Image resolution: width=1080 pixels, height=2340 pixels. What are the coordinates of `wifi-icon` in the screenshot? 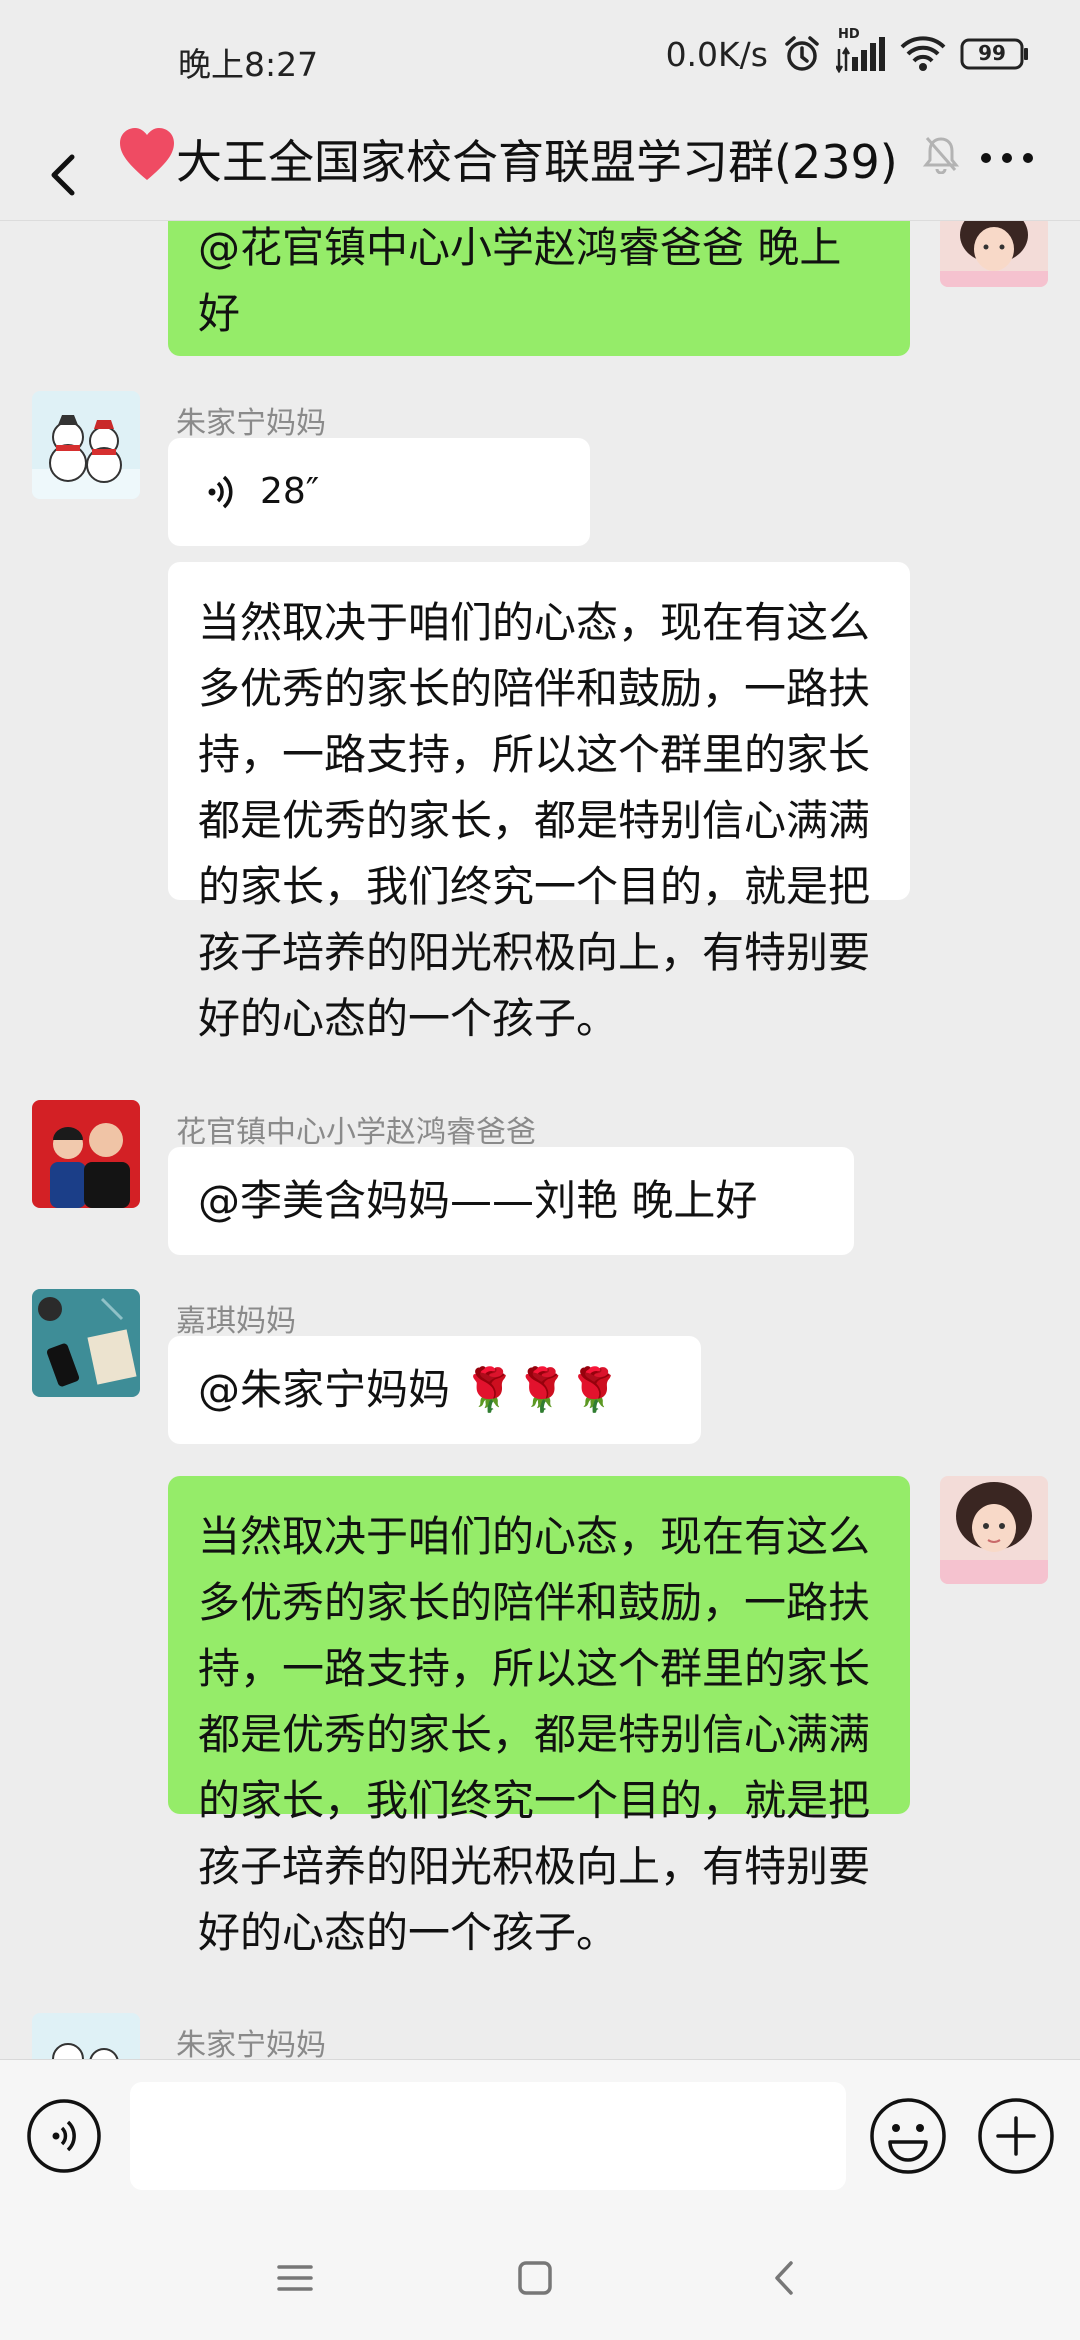 It's located at (923, 54).